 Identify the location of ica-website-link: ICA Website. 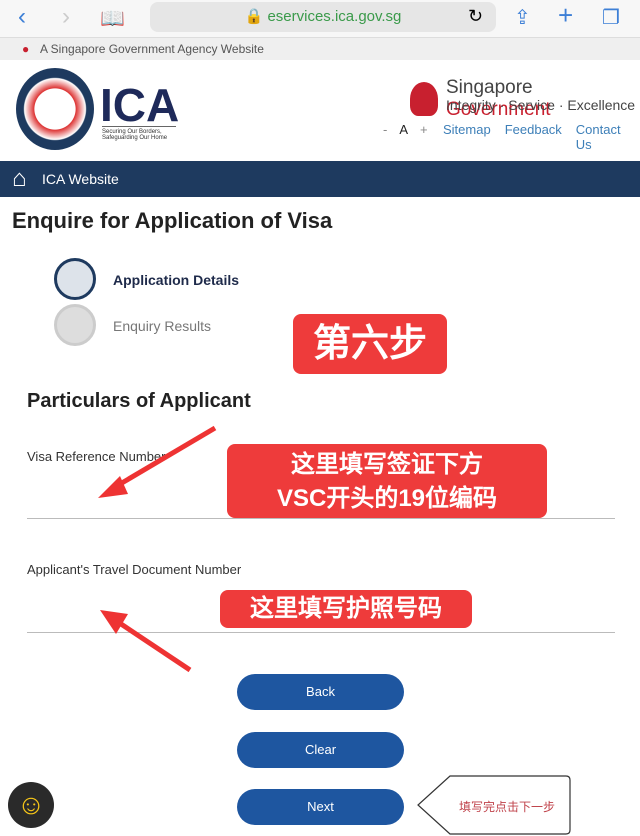
(80, 179).